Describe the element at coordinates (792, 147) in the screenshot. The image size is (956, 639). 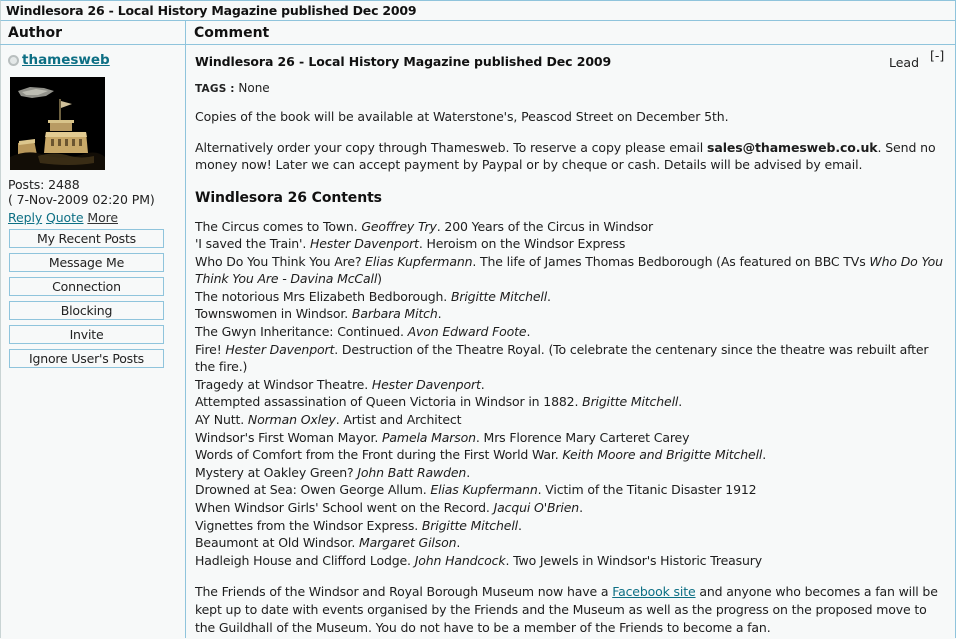
I see `contact-email: sales@thamesweb.co.uk` at that location.